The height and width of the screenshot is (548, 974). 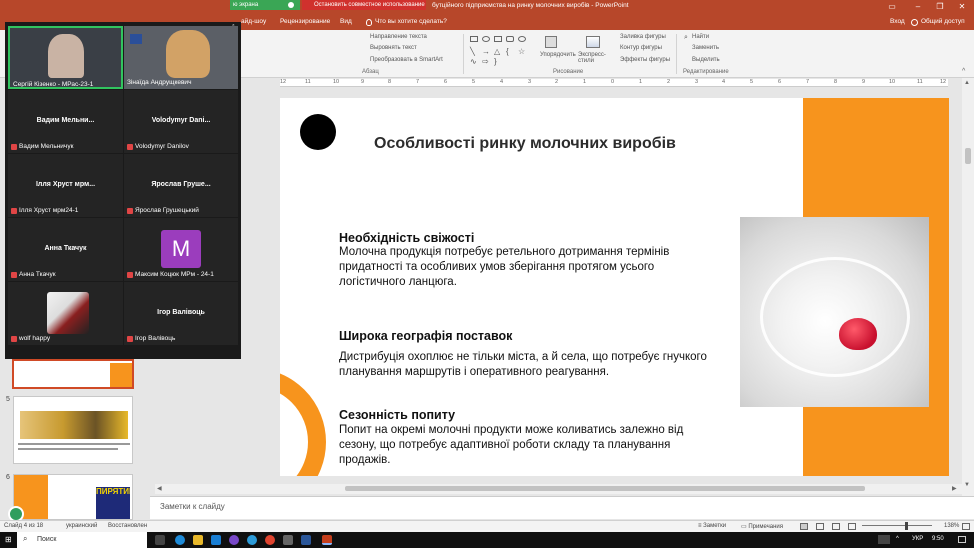 I want to click on share-button: Общий доступ, so click(x=943, y=21).